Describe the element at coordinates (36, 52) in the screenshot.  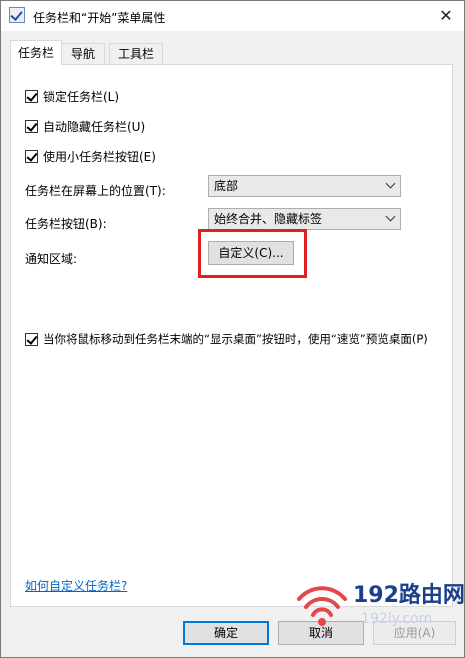
I see `tab-taskbar: 任务栏` at that location.